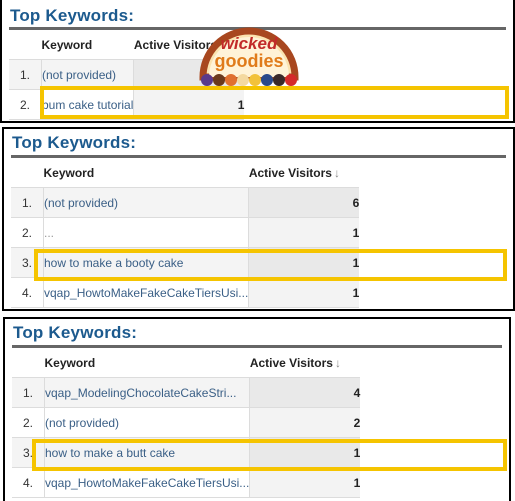  I want to click on table-row: 1. (not provided) 6, so click(185, 202).